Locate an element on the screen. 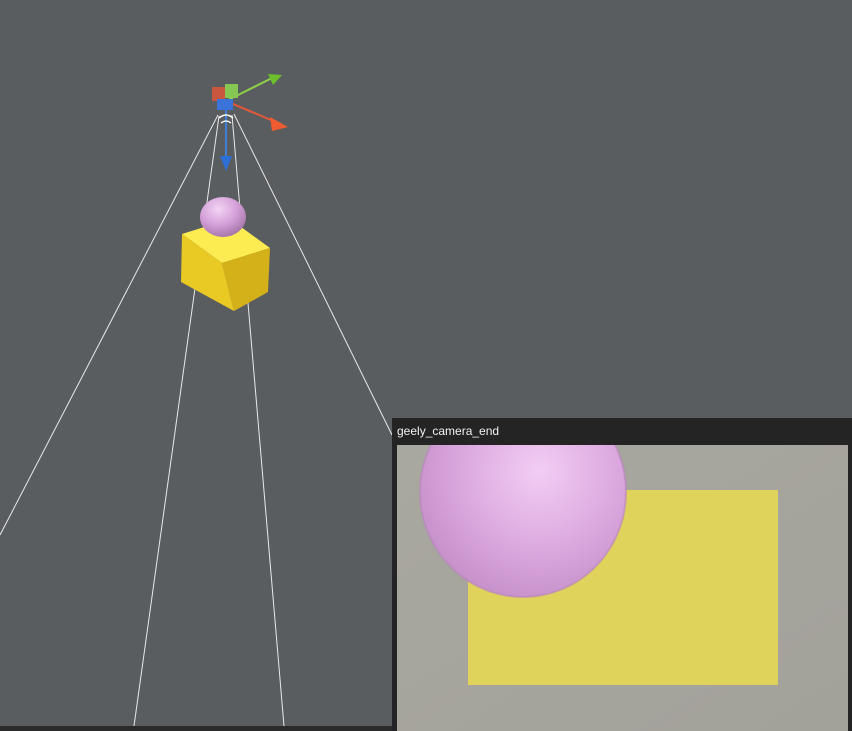 Image resolution: width=852 pixels, height=731 pixels. transform-gizmo is located at coordinates (250, 122).